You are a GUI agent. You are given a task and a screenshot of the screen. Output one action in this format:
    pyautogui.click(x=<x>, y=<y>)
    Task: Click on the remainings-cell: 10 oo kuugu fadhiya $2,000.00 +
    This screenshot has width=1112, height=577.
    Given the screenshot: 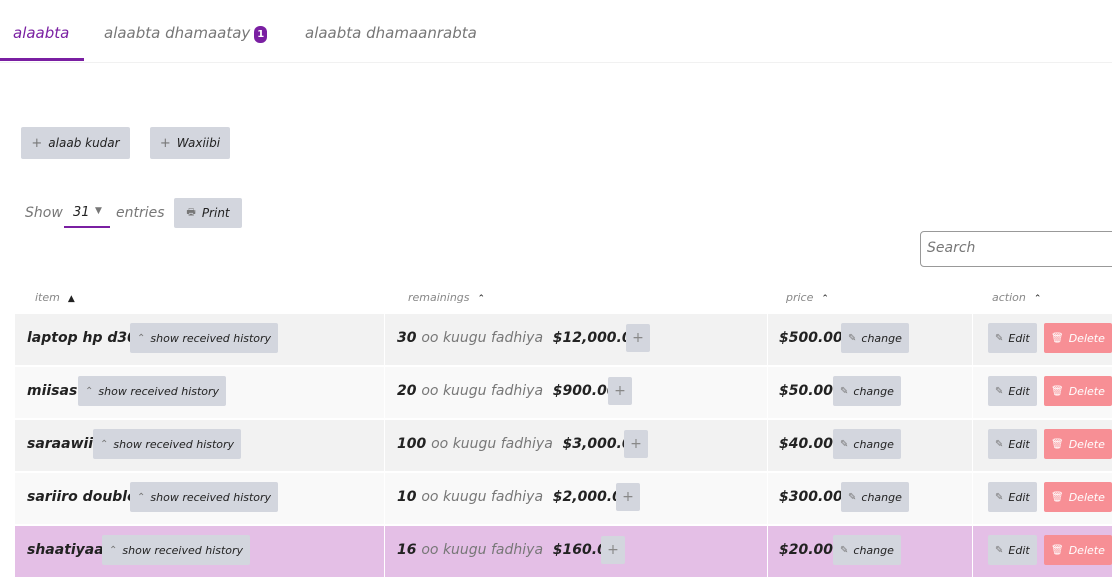 What is the action you would take?
    pyautogui.click(x=576, y=498)
    